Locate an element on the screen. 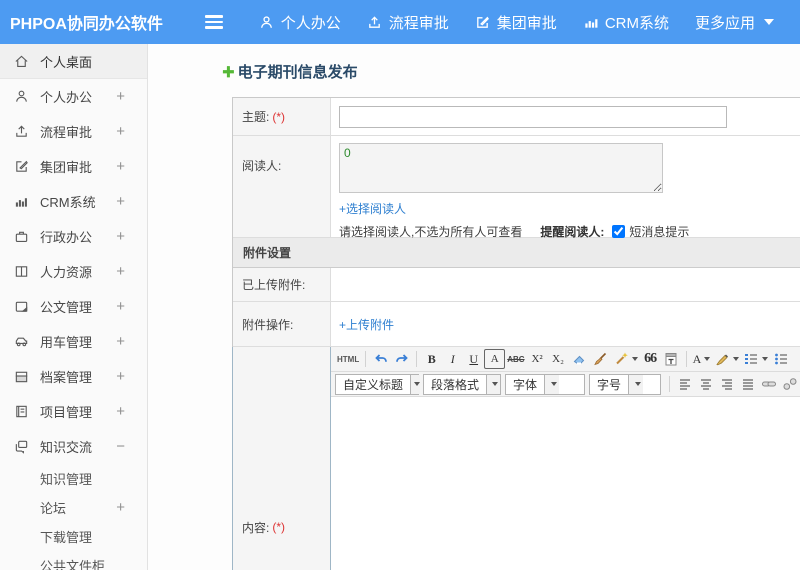  autoformat-wand-button is located at coordinates (625, 359).